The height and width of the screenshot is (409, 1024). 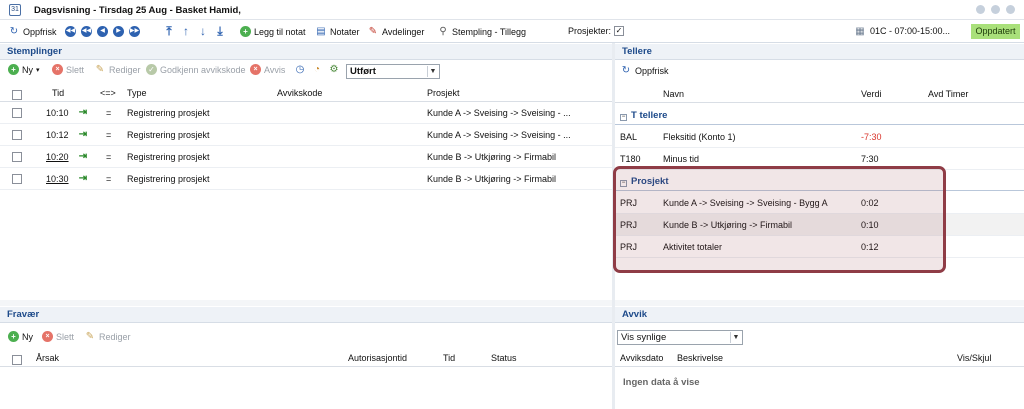 What do you see at coordinates (321, 31) in the screenshot?
I see `notes-icon: ▤` at bounding box center [321, 31].